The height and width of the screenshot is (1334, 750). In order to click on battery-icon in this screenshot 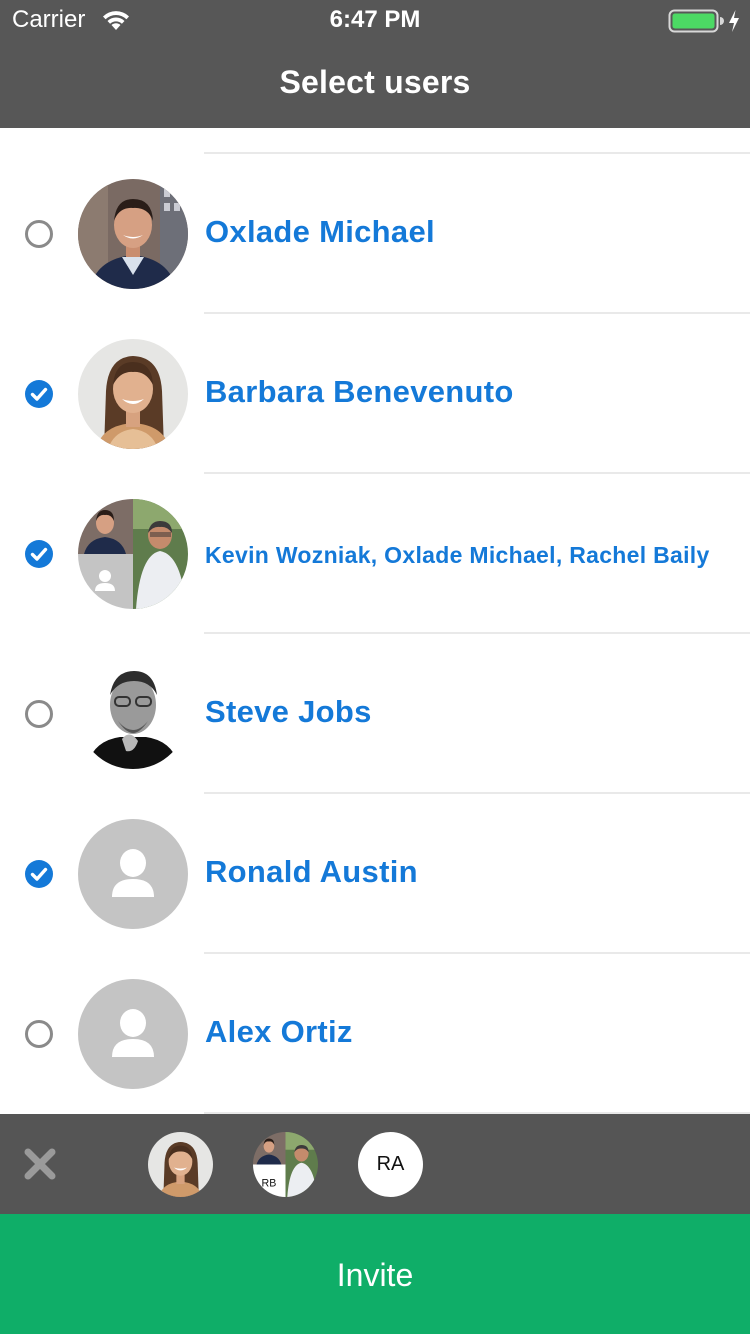, I will do `click(696, 21)`.